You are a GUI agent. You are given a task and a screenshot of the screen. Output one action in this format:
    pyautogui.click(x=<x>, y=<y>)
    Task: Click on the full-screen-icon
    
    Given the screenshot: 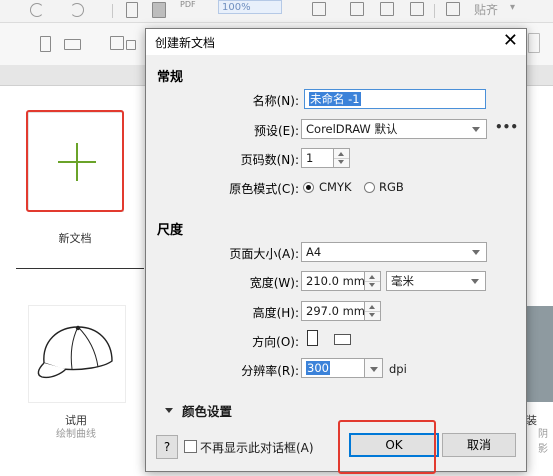 What is the action you would take?
    pyautogui.click(x=319, y=9)
    